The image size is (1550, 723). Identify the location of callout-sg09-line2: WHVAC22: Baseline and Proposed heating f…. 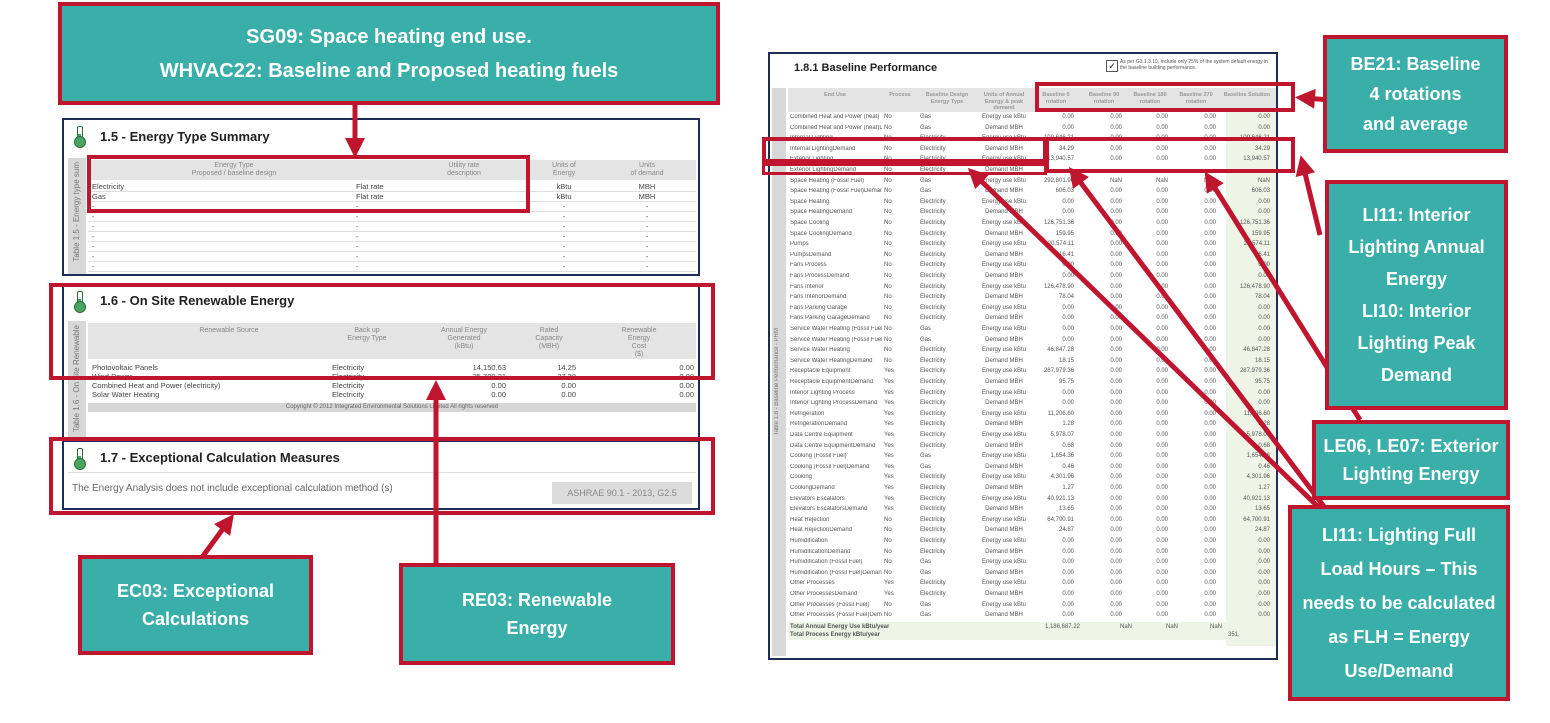
(389, 70).